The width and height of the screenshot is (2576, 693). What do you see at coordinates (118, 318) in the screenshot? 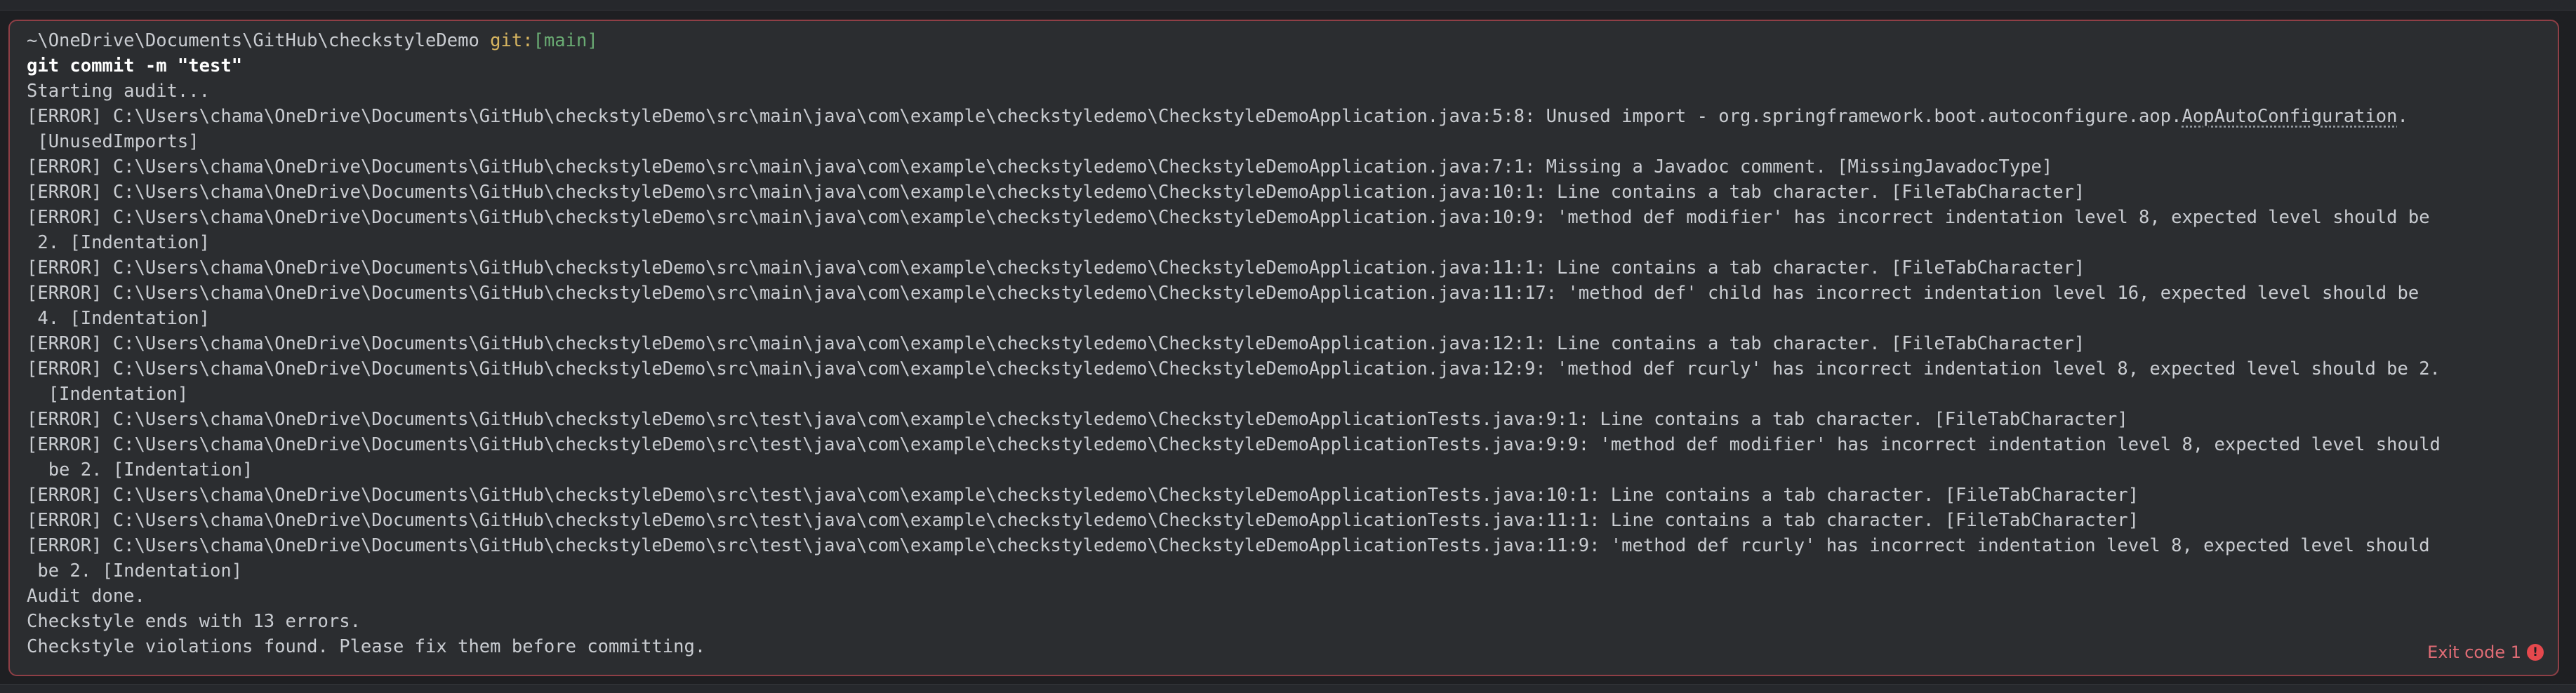
I see `output-line: 4. [Indentation]` at bounding box center [118, 318].